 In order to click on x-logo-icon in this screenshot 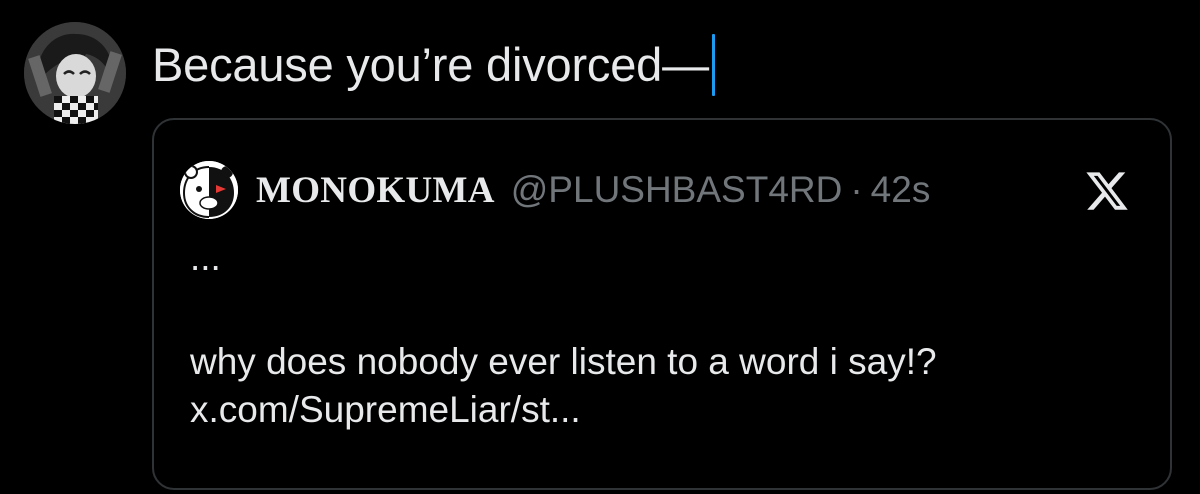, I will do `click(1107, 191)`.